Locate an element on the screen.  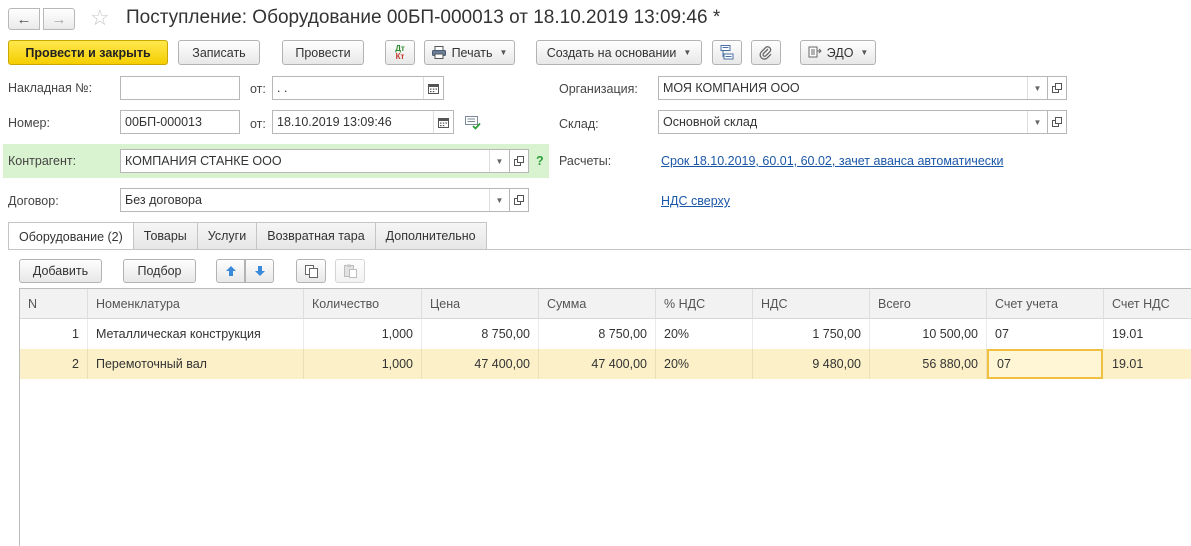
edo-icon is located at coordinates (815, 52).